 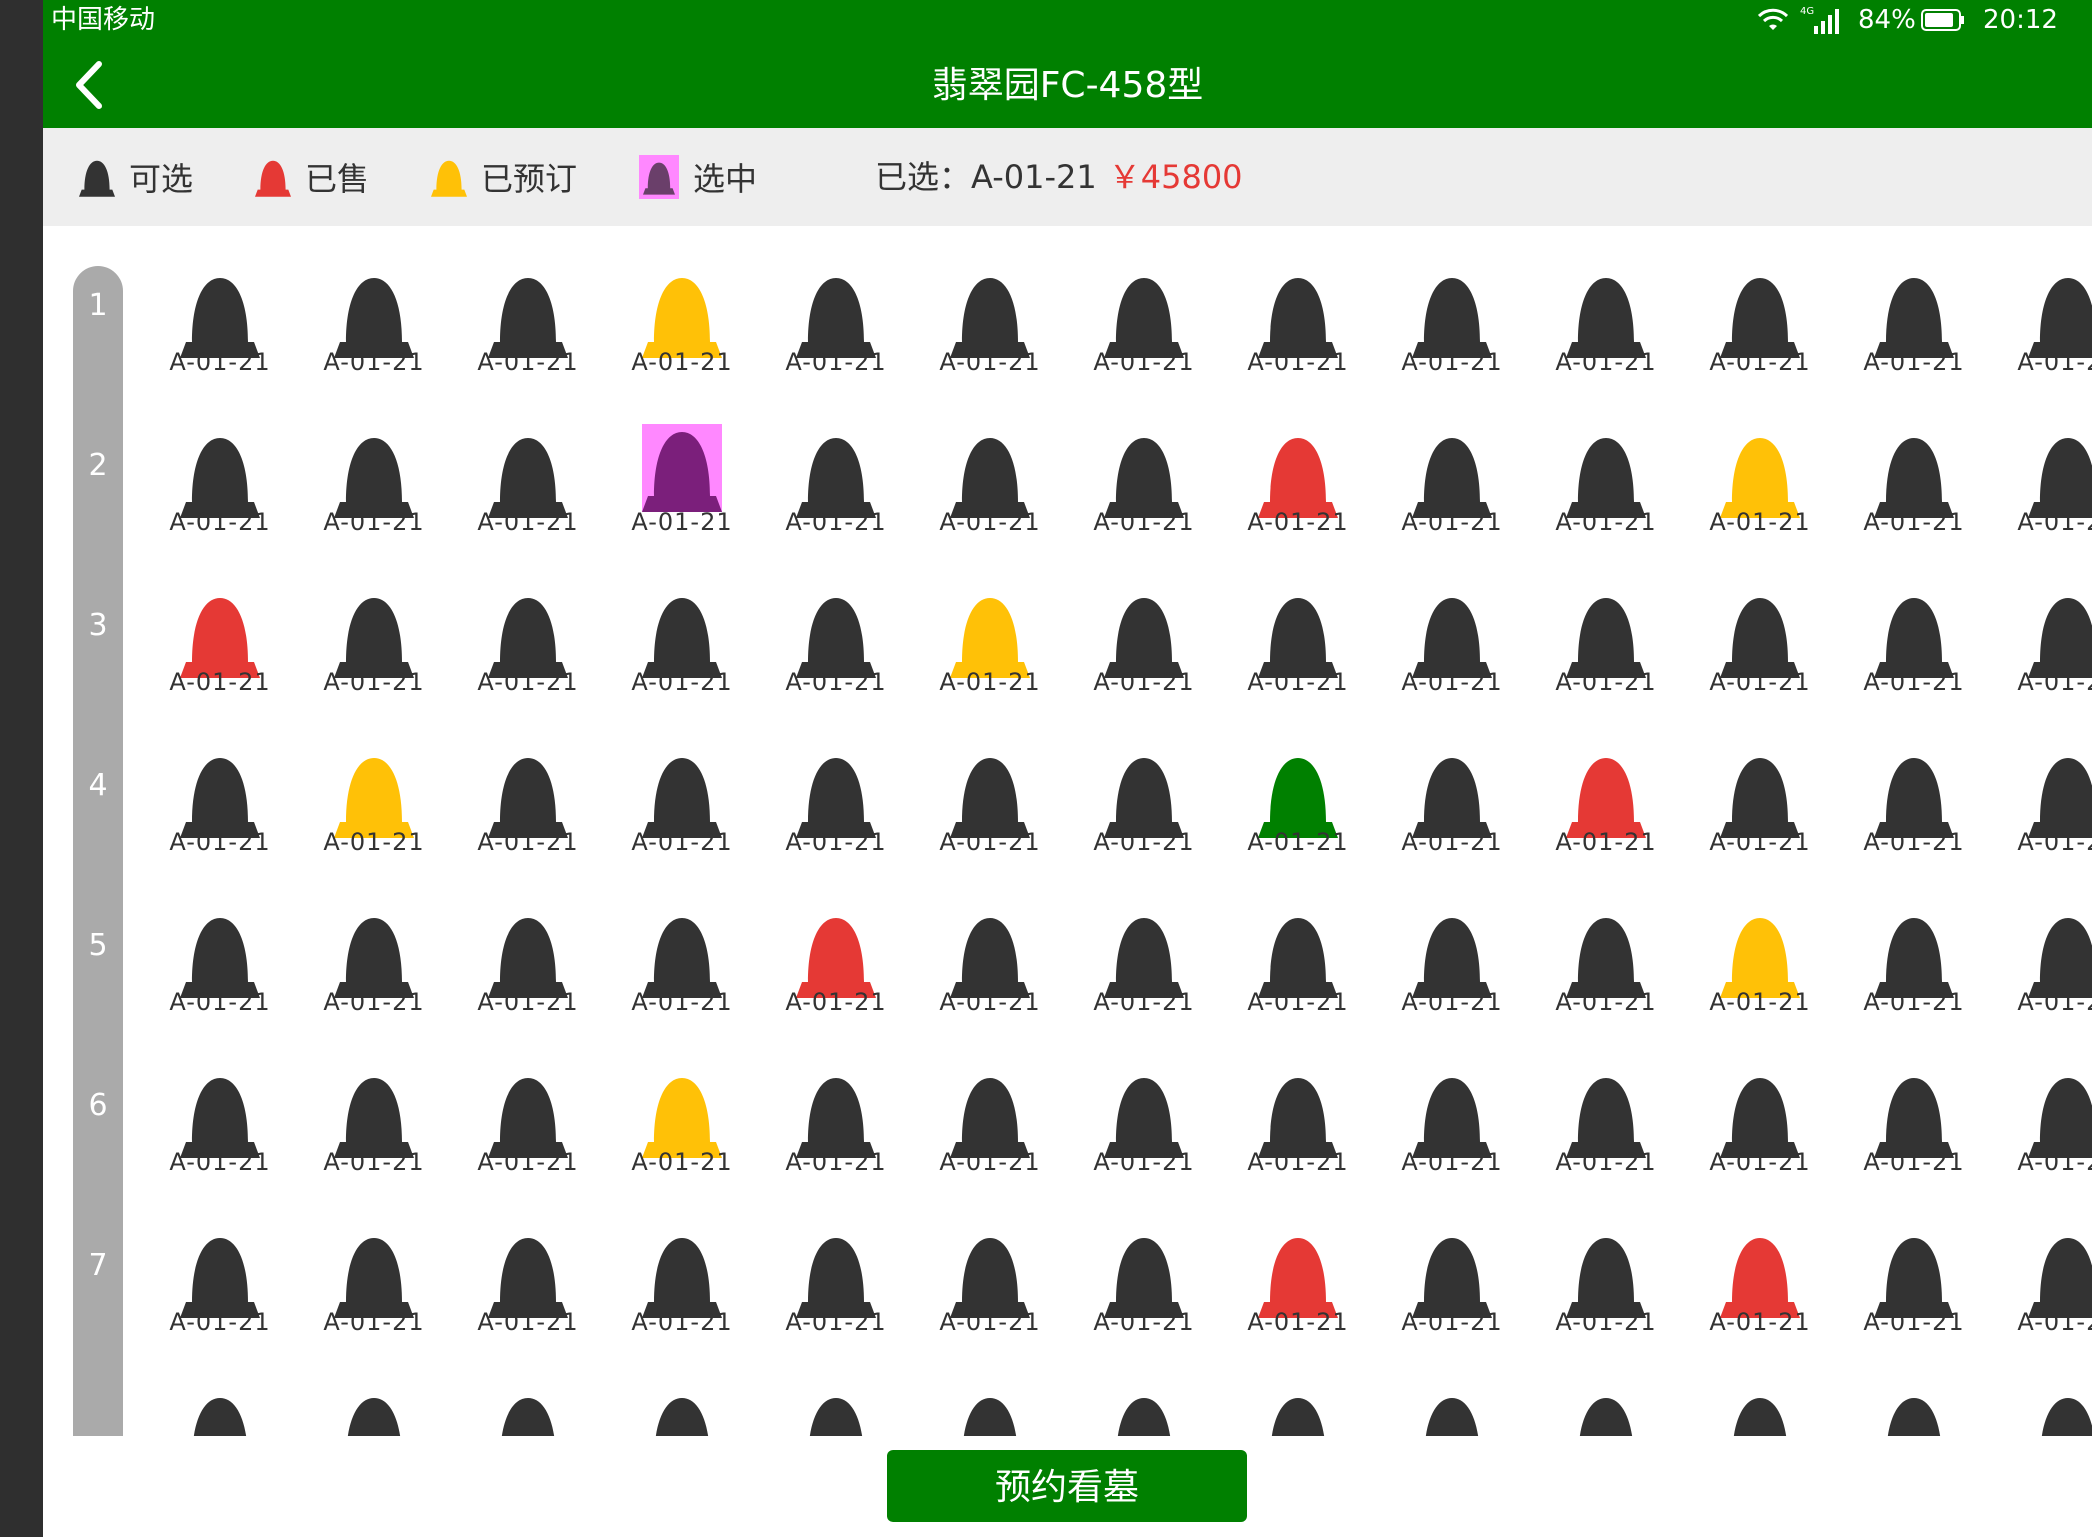 What do you see at coordinates (1067, 1486) in the screenshot?
I see `book-visit-button: 预约看墓` at bounding box center [1067, 1486].